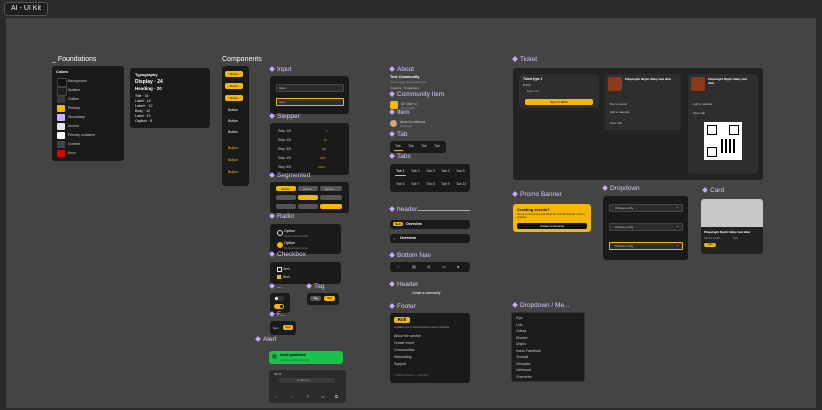 The width and height of the screenshot is (822, 410). What do you see at coordinates (398, 134) in the screenshot?
I see `section-tab: Tab` at bounding box center [398, 134].